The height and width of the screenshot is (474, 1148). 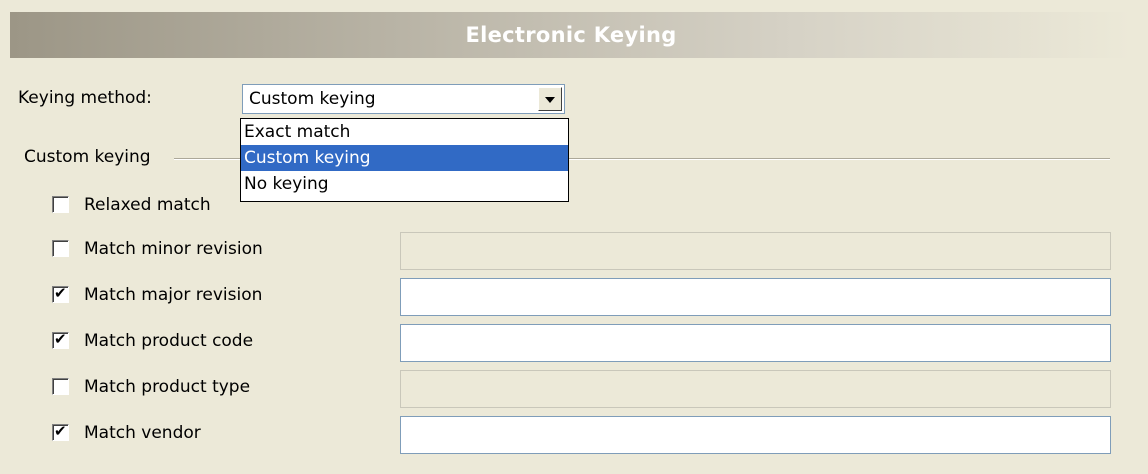 I want to click on match-major-revision-checkbox: ✔, so click(x=60, y=293).